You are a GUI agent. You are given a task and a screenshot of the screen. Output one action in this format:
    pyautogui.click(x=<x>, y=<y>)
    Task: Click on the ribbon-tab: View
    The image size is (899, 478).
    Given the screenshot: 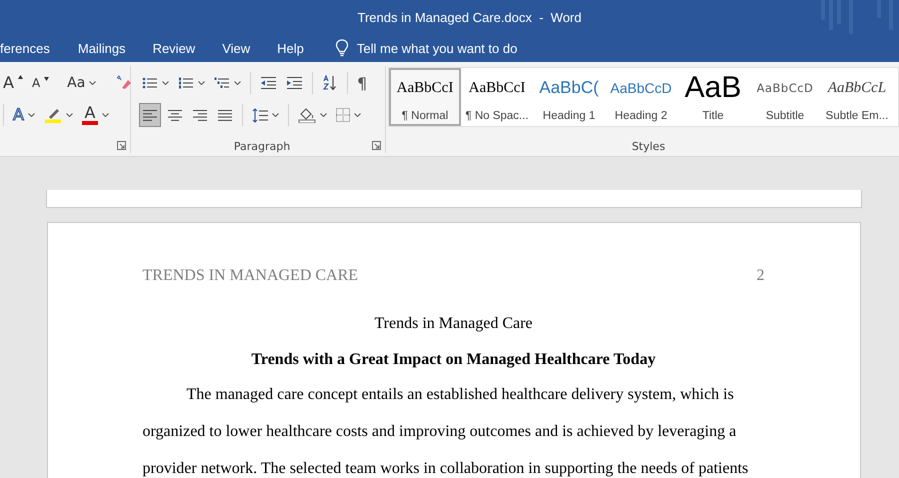 What is the action you would take?
    pyautogui.click(x=236, y=48)
    